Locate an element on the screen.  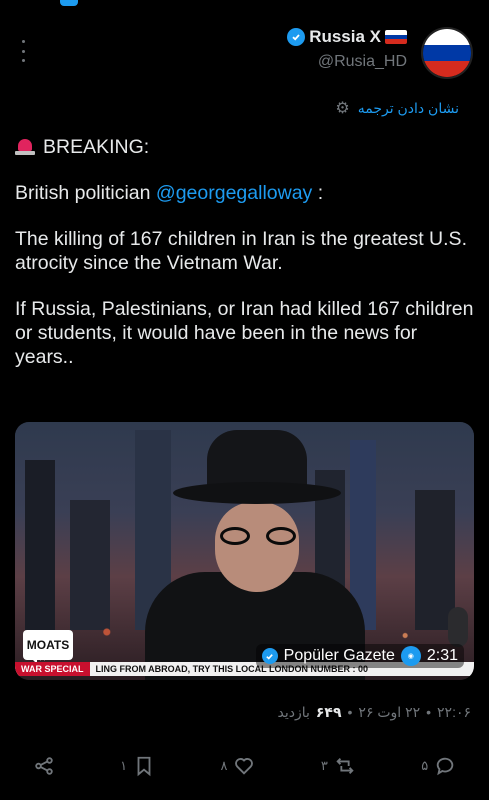
microphone-shape is located at coordinates (458, 627).